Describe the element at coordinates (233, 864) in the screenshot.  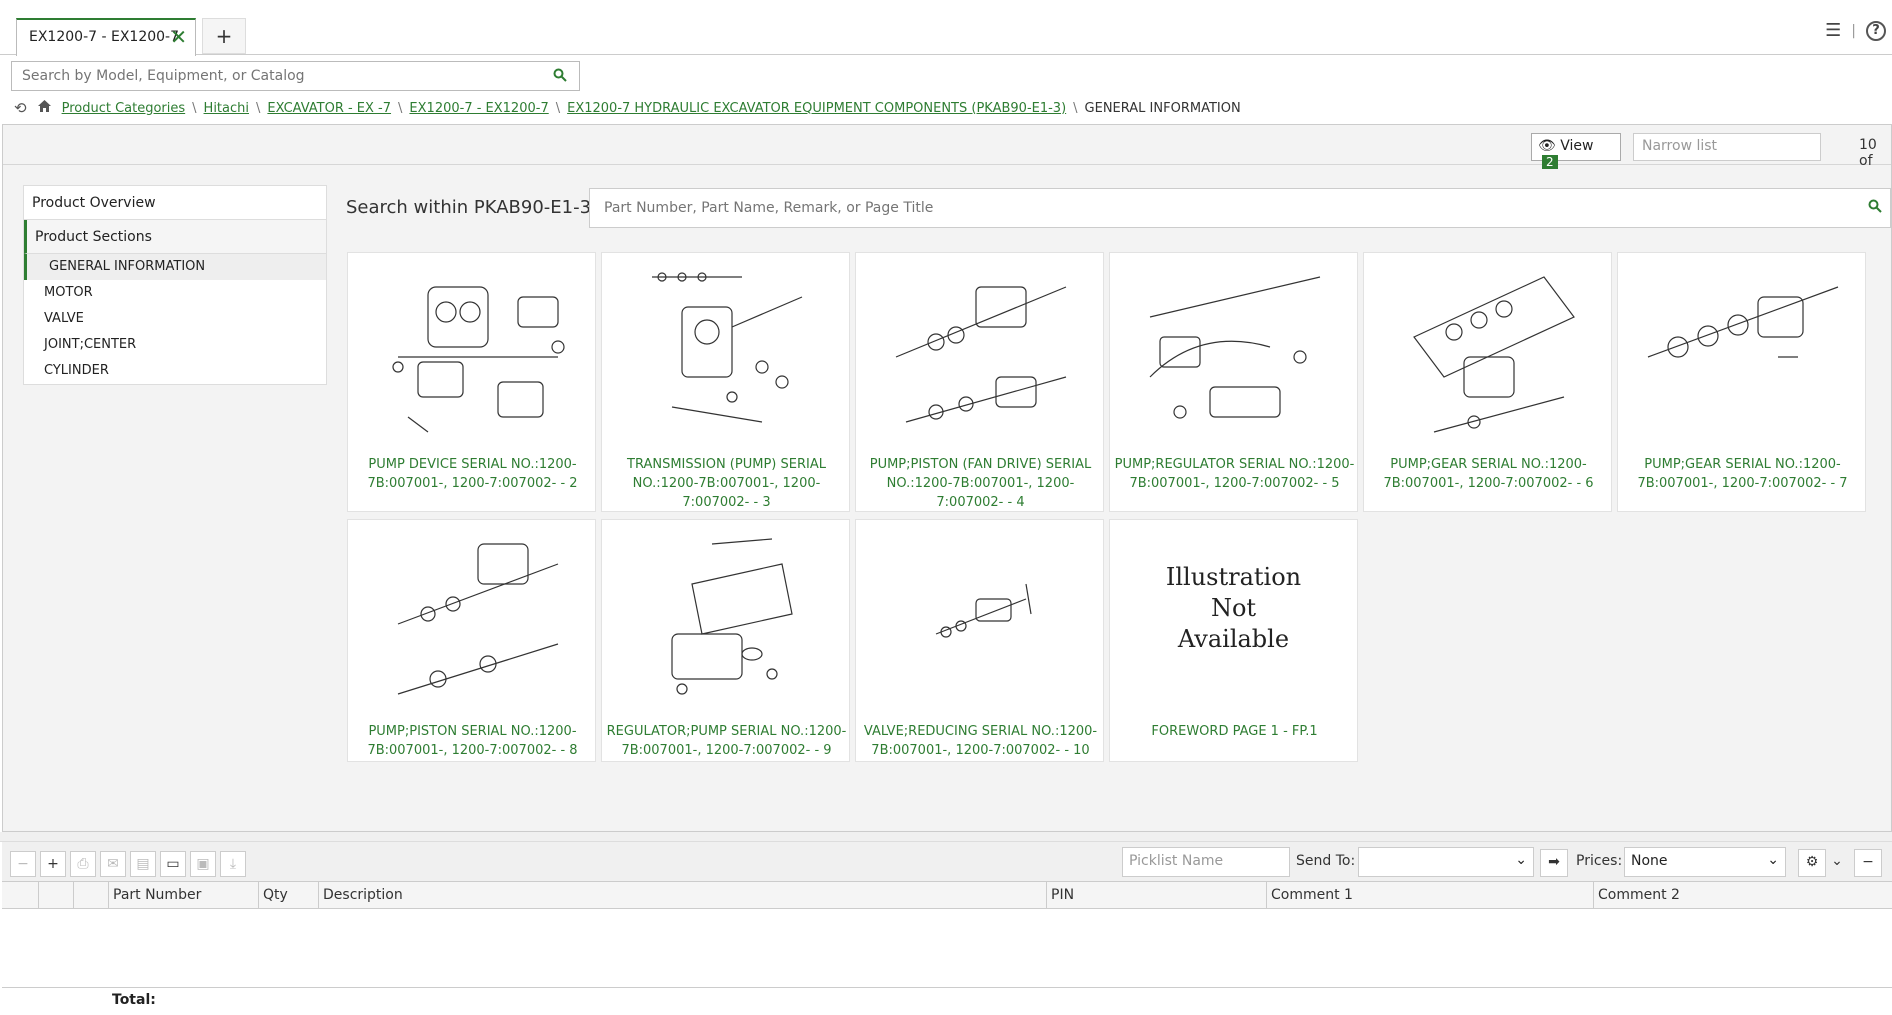
I see `download-icon: ⤓` at that location.